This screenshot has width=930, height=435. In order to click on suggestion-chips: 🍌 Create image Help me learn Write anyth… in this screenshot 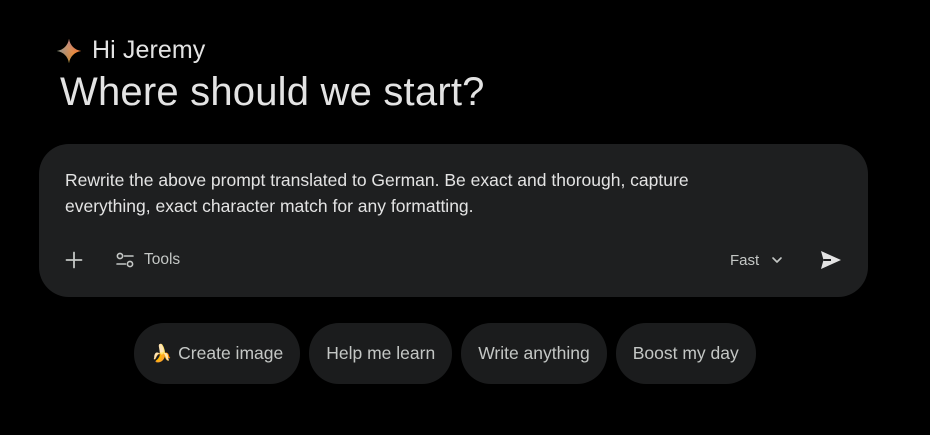, I will do `click(445, 353)`.